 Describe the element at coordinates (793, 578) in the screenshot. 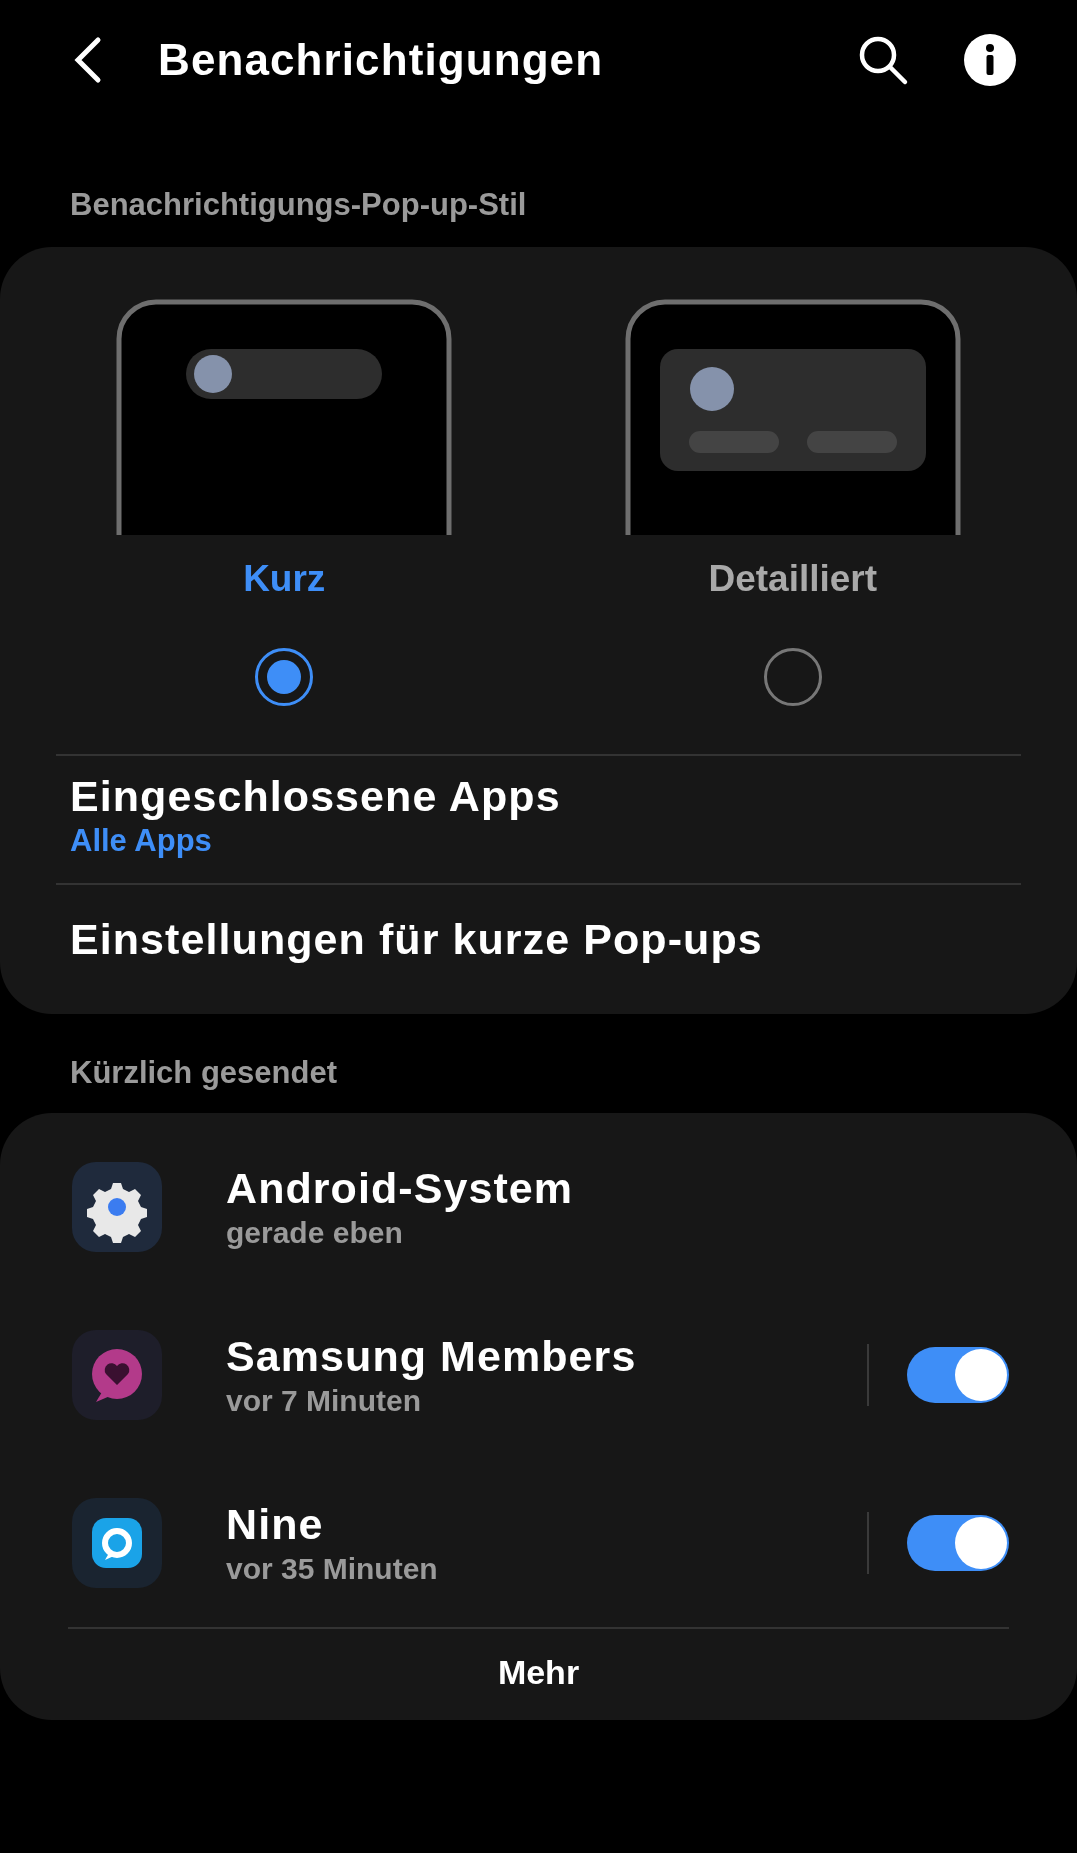

I see `option-label: Detailliert` at that location.